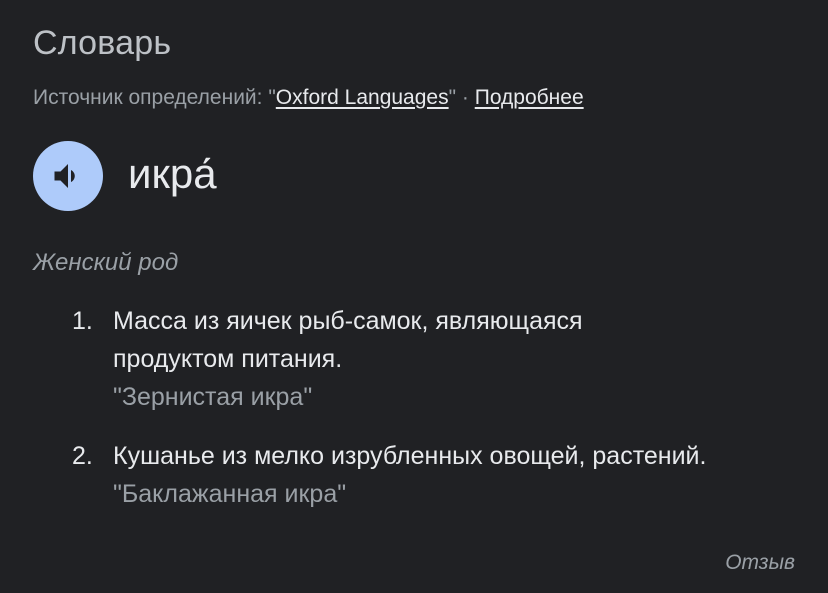 This screenshot has width=828, height=593. I want to click on more-link: Подробнее, so click(529, 97).